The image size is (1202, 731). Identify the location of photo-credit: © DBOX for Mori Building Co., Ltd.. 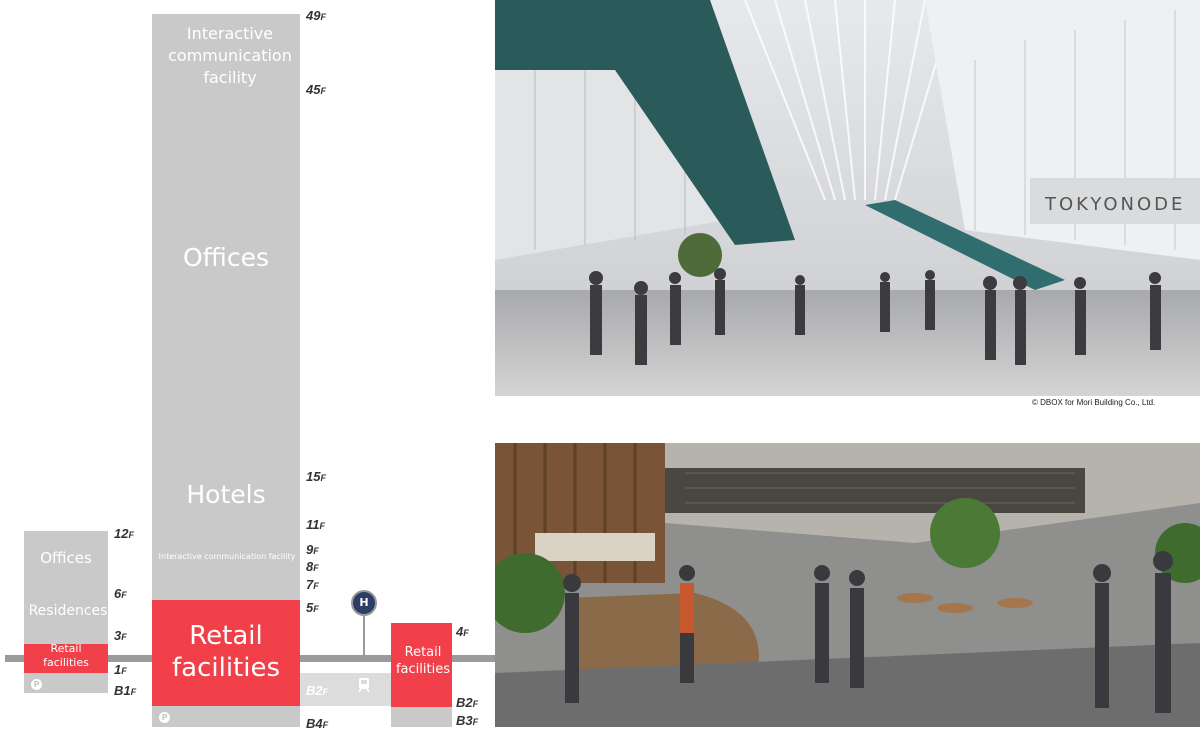
(1094, 402).